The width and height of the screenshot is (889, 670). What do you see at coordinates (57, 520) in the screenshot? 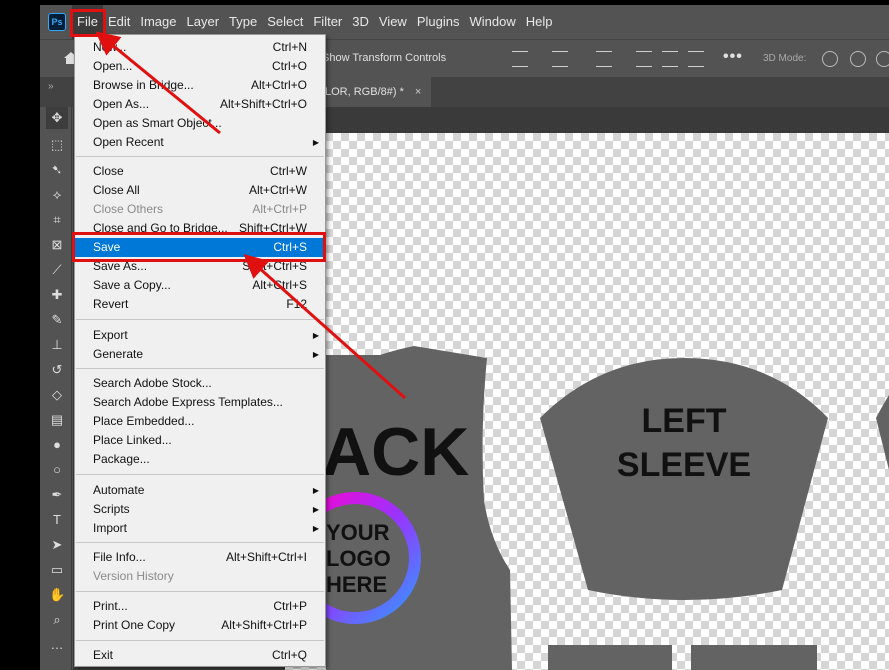
I see `type-tool-icon: T` at bounding box center [57, 520].